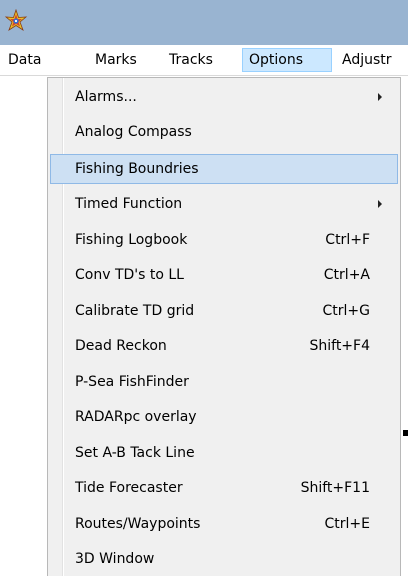 The image size is (408, 576). What do you see at coordinates (224, 524) in the screenshot?
I see `menu-item-routes-waypoints: Routes/Waypoints Ctrl+E` at bounding box center [224, 524].